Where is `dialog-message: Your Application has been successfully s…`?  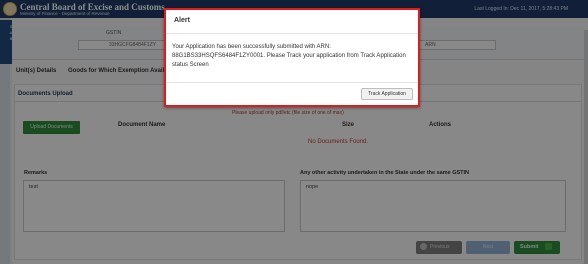 dialog-message: Your Application has been successfully s… is located at coordinates (289, 56).